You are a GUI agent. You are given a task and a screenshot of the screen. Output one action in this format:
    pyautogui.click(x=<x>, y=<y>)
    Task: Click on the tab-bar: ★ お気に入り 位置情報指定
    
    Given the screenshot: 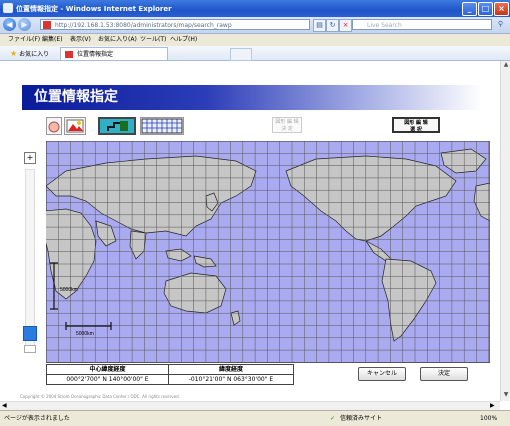 What is the action you would take?
    pyautogui.click(x=255, y=53)
    